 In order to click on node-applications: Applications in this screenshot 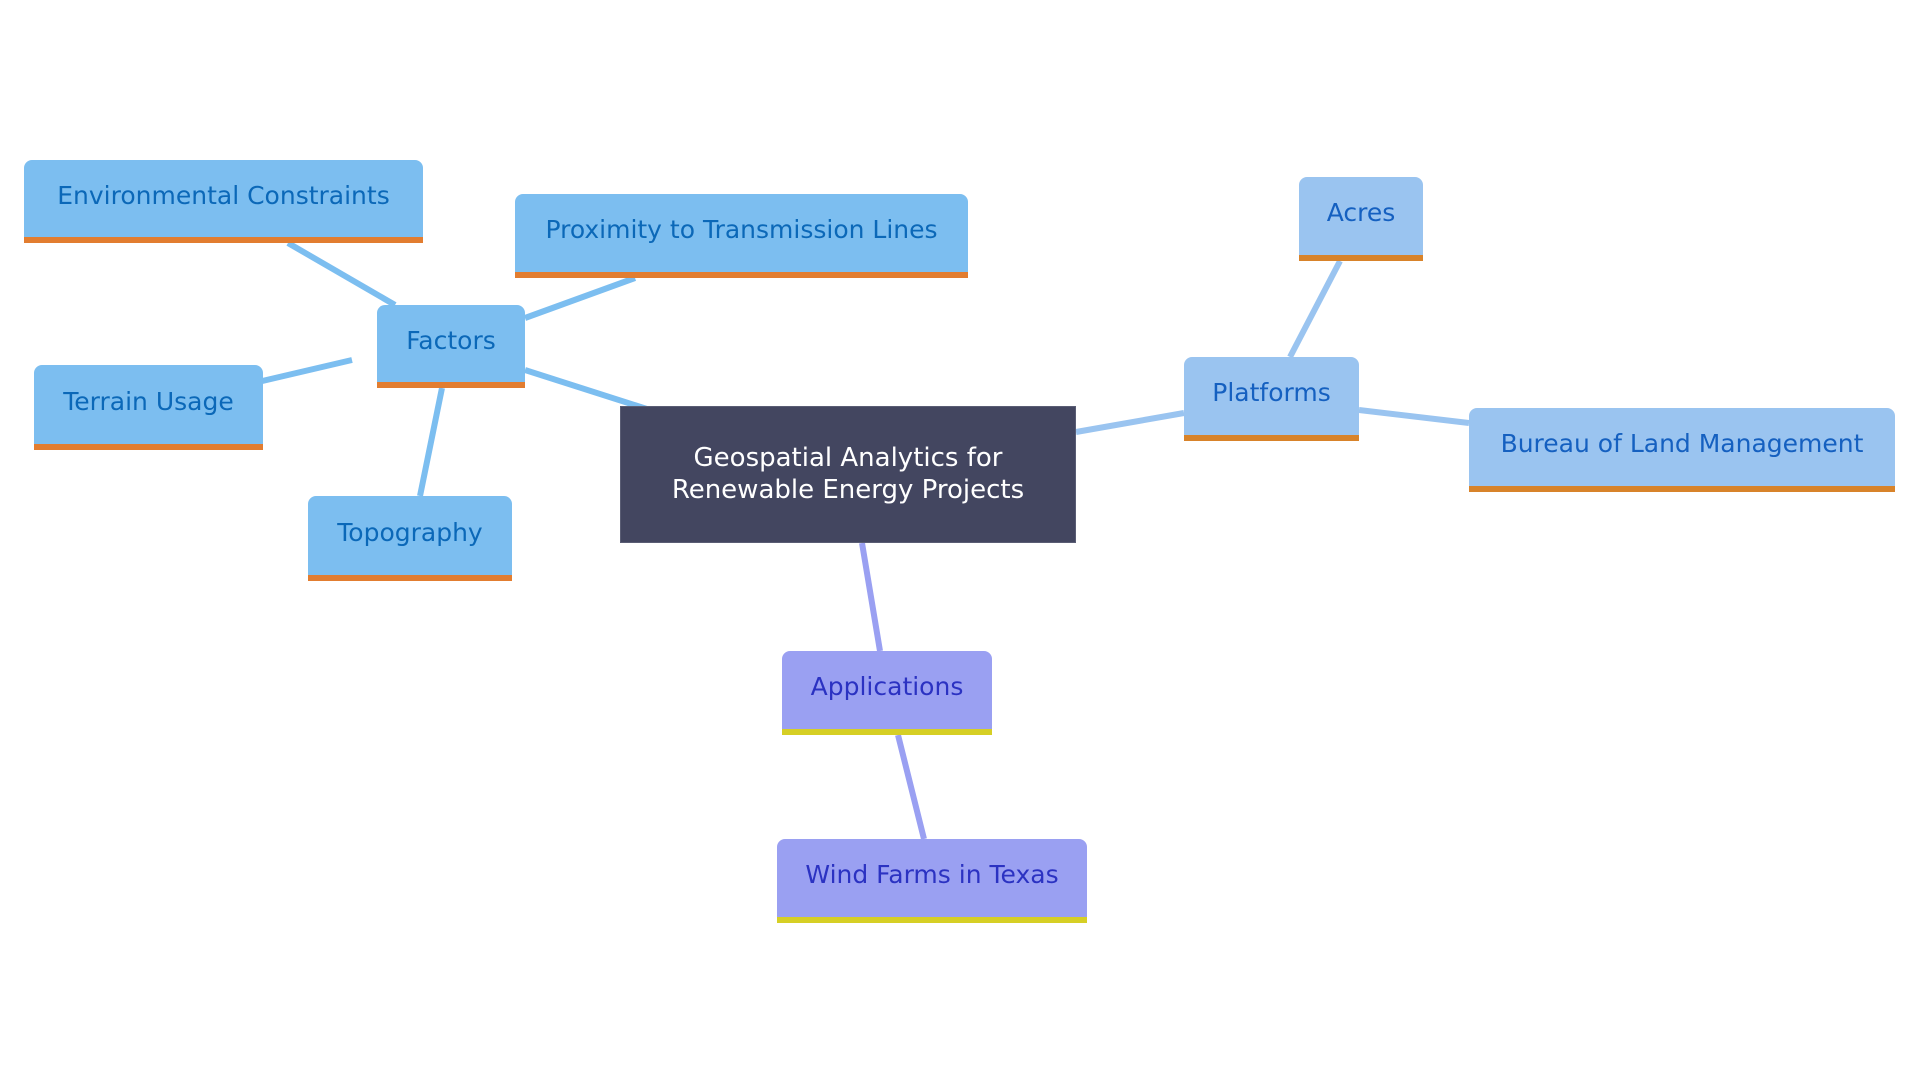, I will do `click(887, 693)`.